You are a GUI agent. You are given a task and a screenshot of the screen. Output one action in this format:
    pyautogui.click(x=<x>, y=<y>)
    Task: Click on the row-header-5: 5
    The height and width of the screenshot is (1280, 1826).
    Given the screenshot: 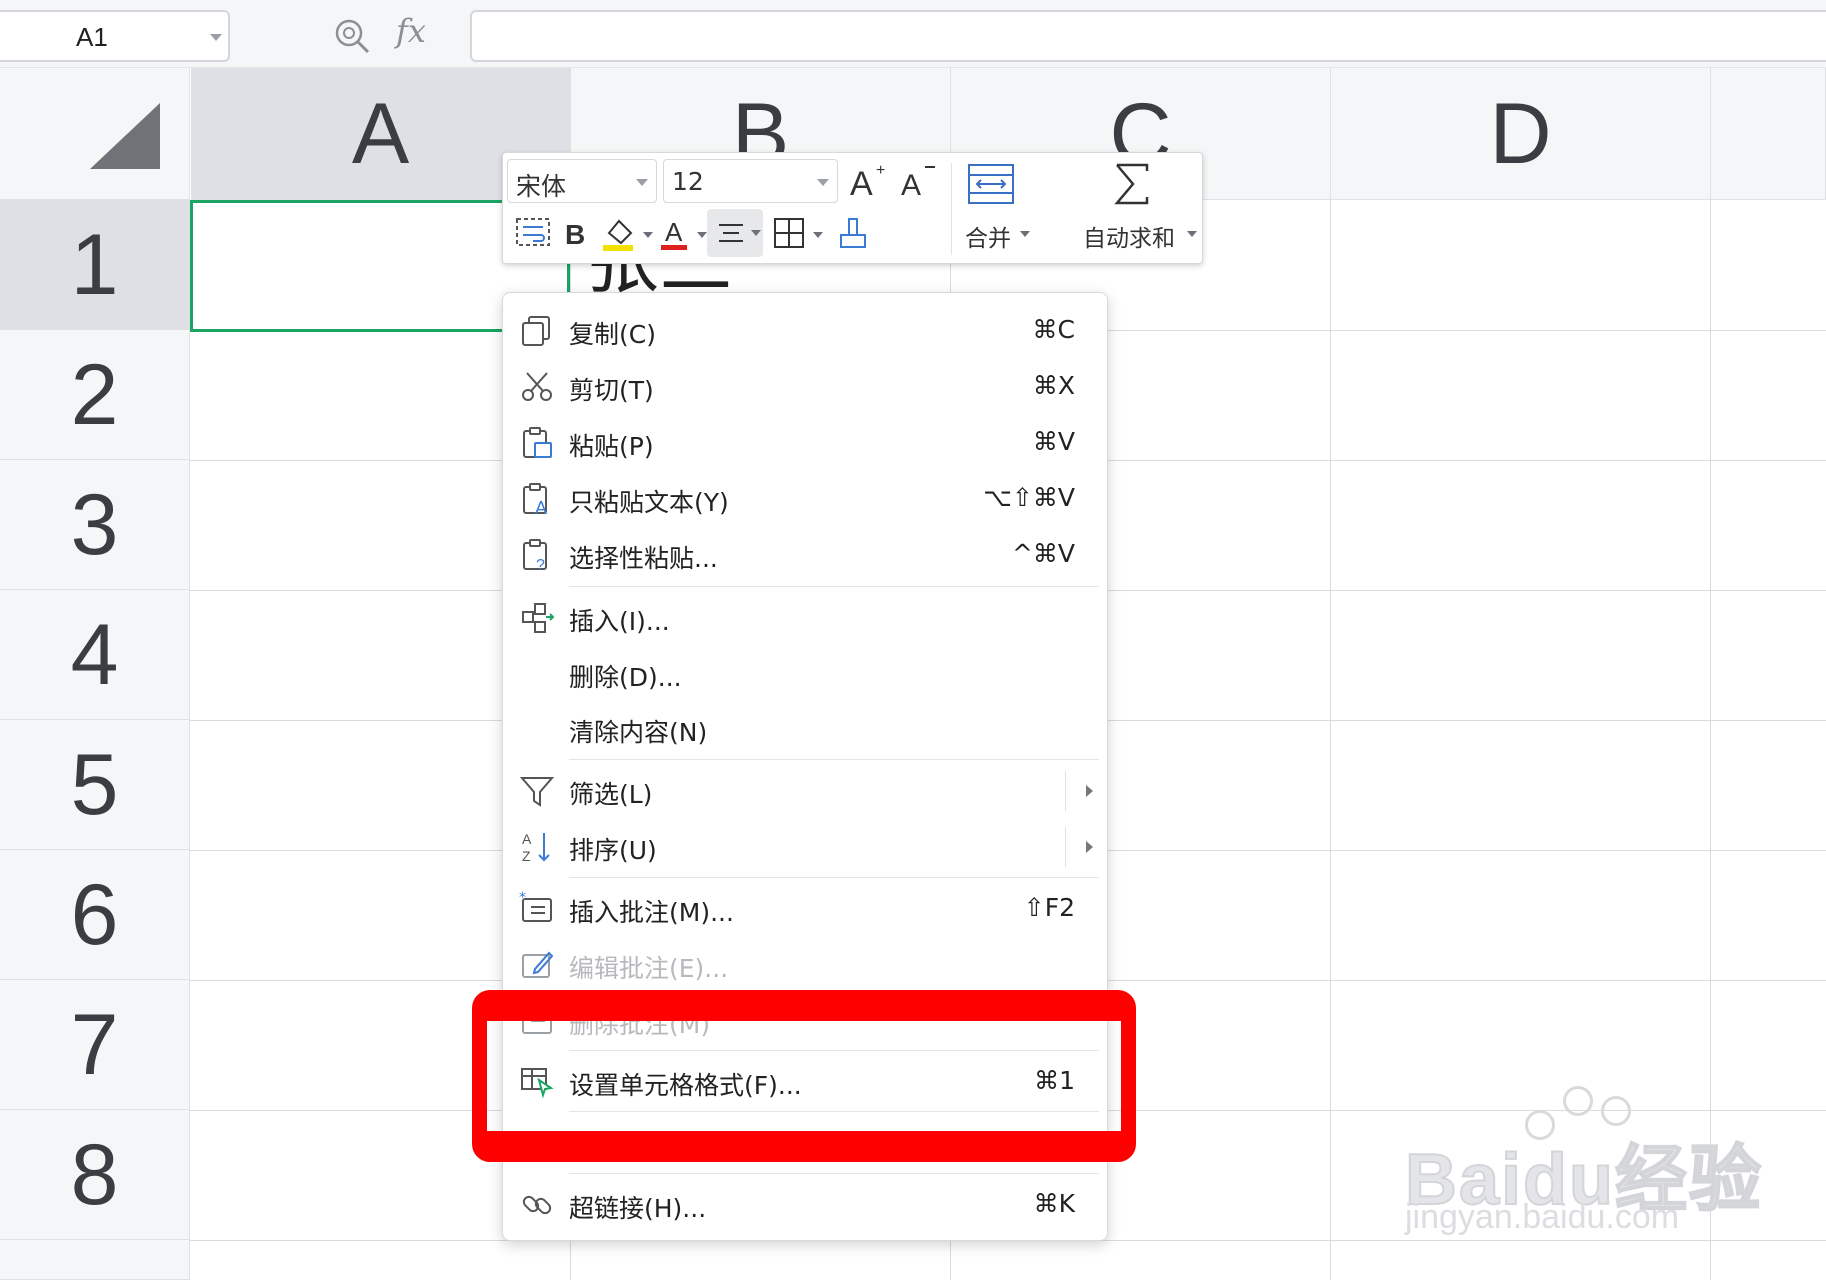 What is the action you would take?
    pyautogui.click(x=95, y=785)
    